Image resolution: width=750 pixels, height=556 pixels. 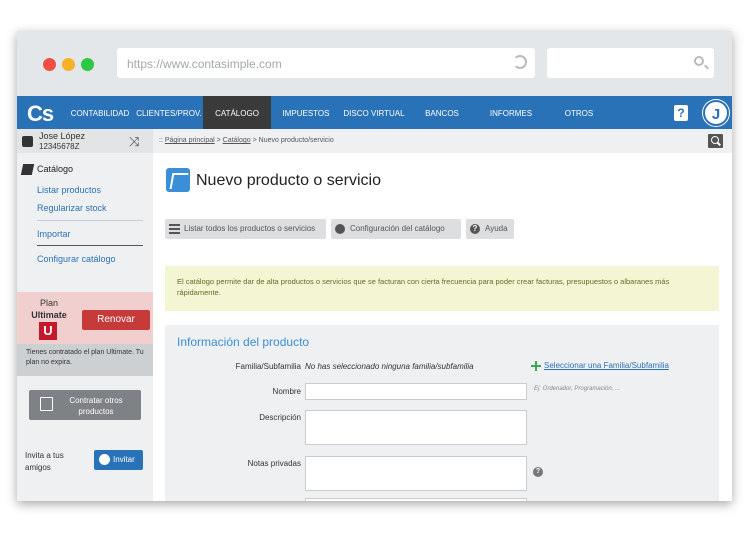 What do you see at coordinates (288, 180) in the screenshot?
I see `page-title: Nuevo producto o servicio` at bounding box center [288, 180].